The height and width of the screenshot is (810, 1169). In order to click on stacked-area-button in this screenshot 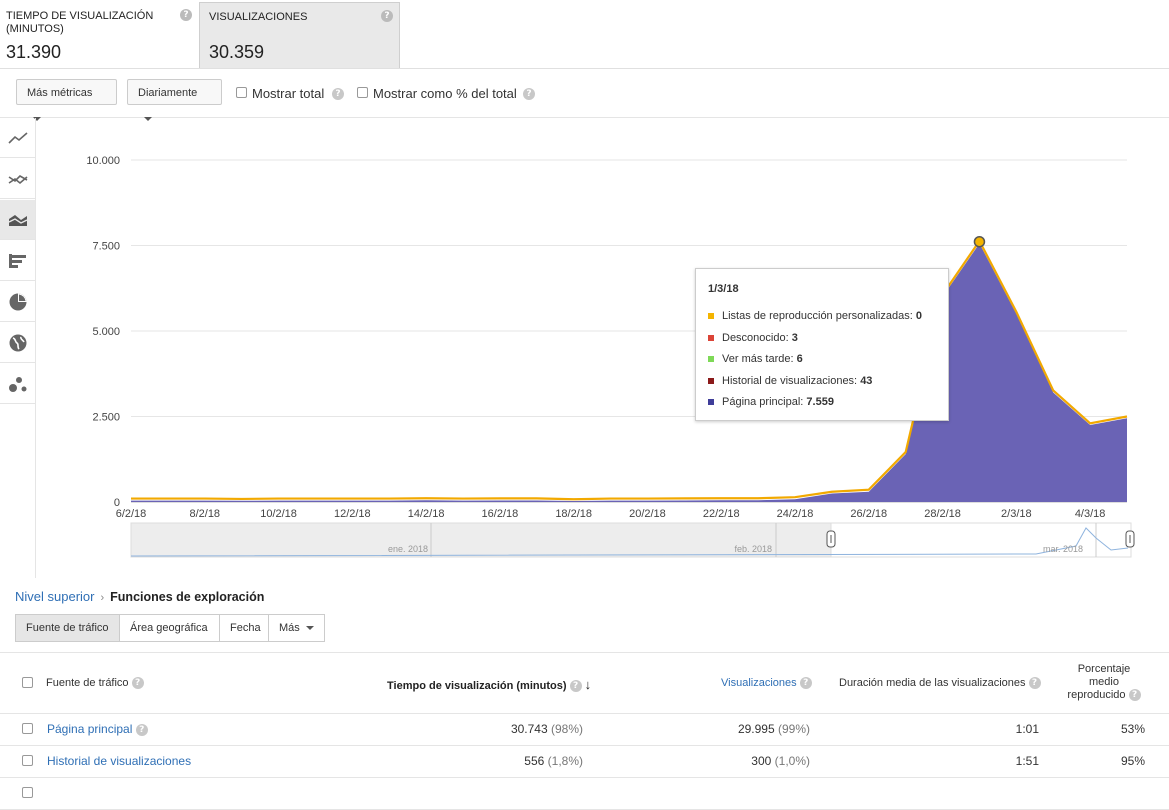, I will do `click(17, 220)`.